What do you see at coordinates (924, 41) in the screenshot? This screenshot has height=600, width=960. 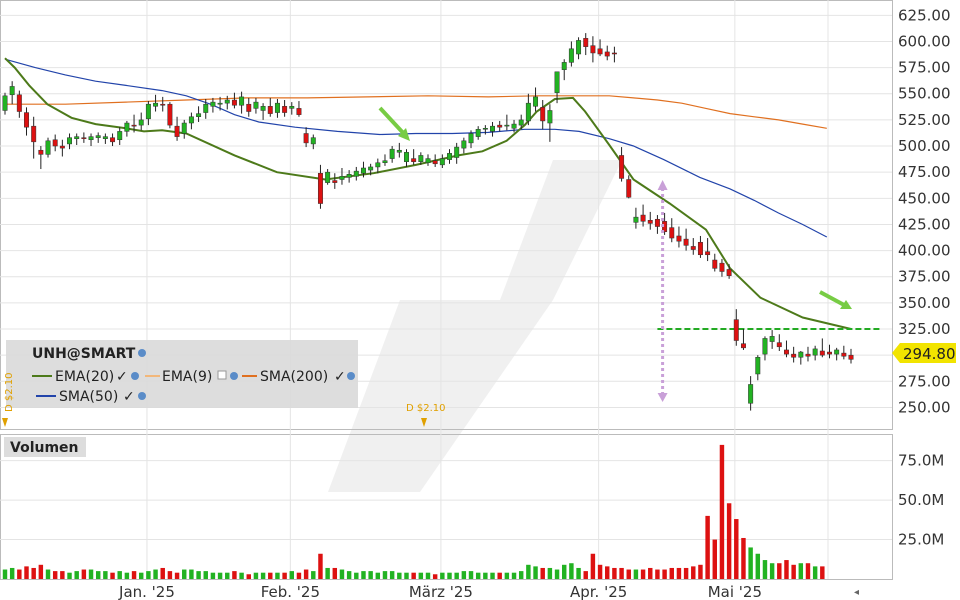 I see `price-tick-label: 600.00` at bounding box center [924, 41].